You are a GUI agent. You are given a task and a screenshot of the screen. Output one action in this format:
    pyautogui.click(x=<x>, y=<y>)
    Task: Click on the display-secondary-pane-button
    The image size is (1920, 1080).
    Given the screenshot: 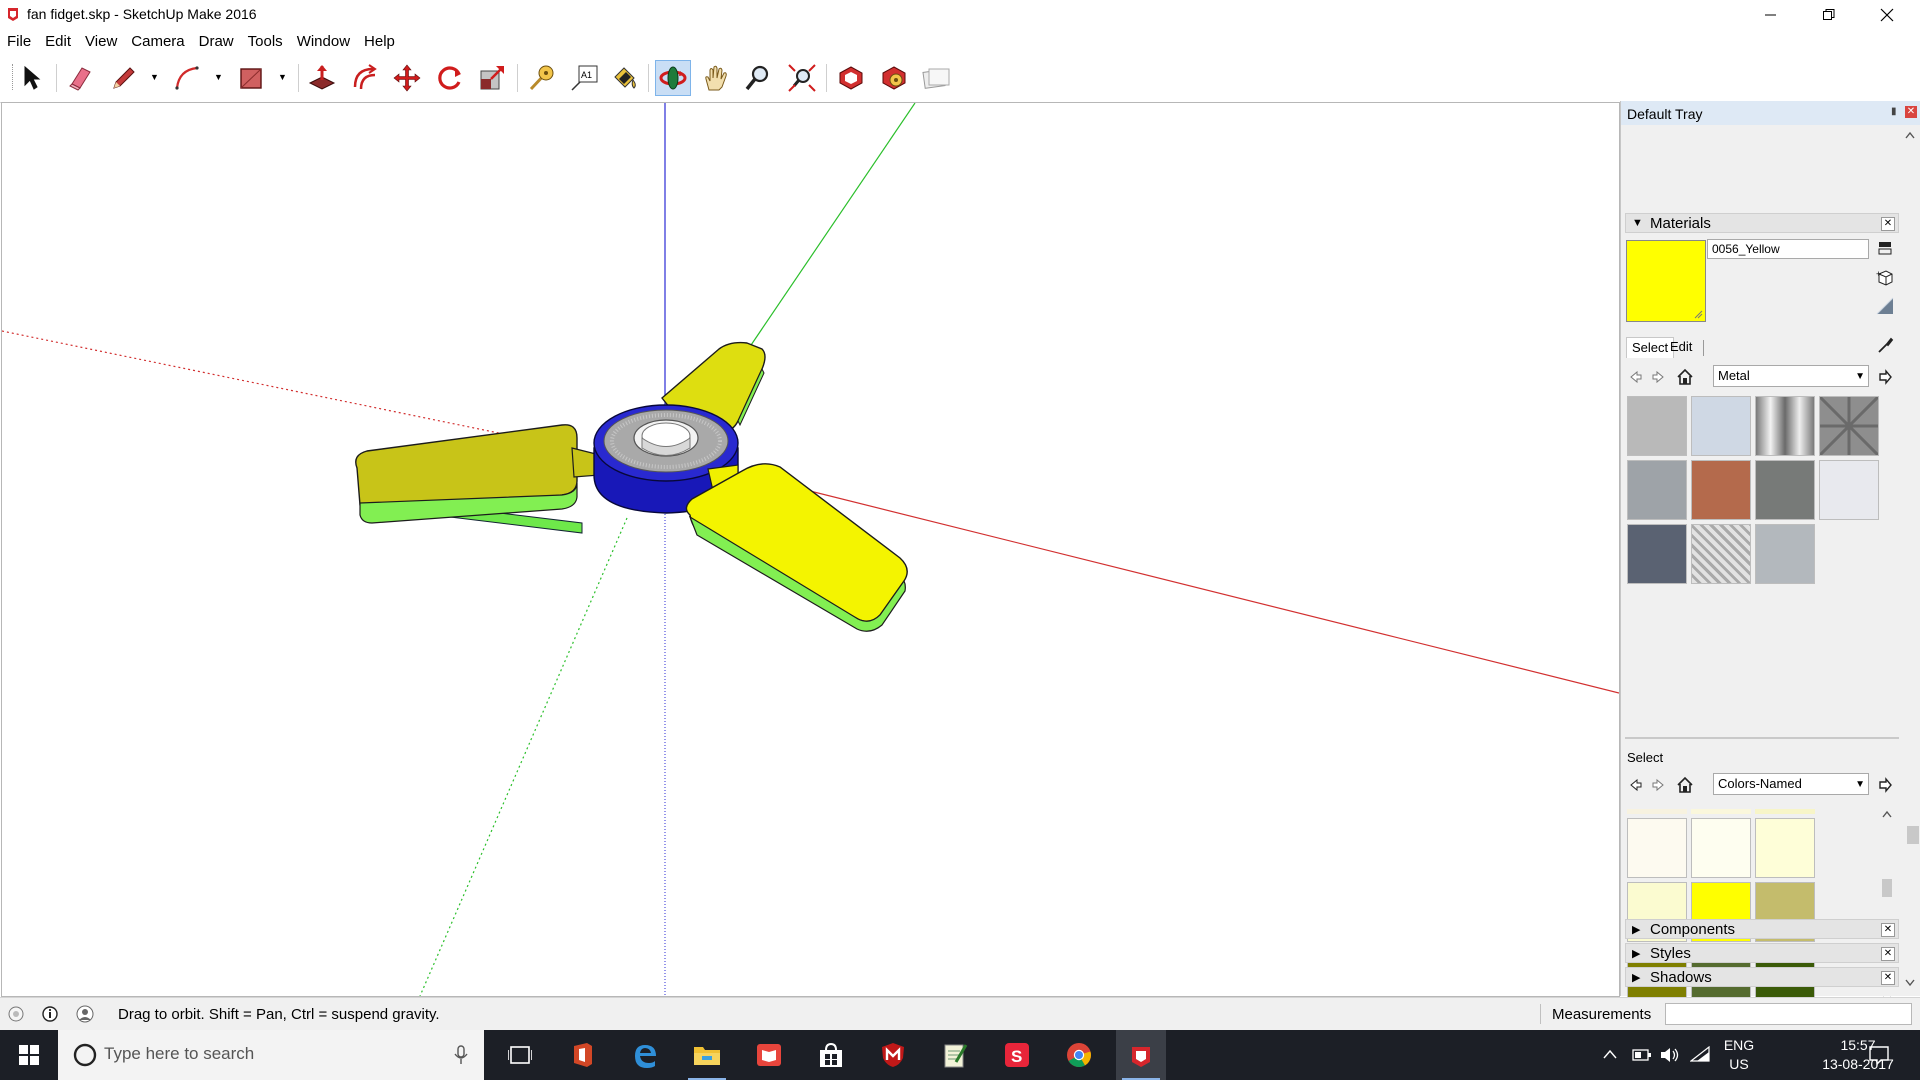 What is the action you would take?
    pyautogui.click(x=1885, y=248)
    